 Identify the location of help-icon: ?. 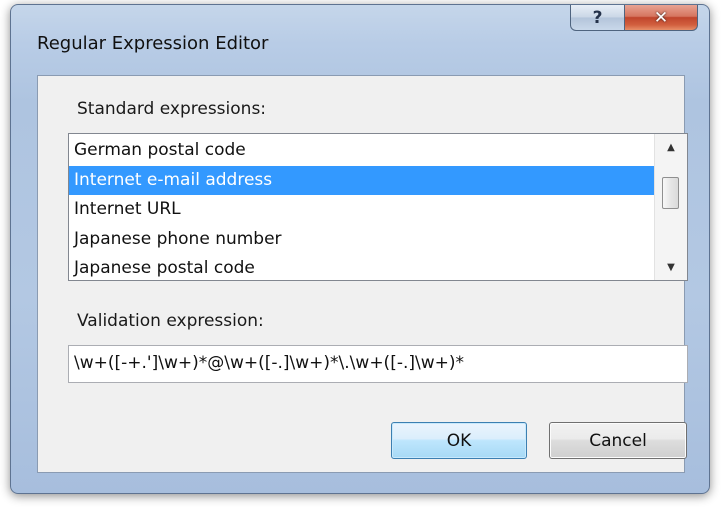
(597, 17).